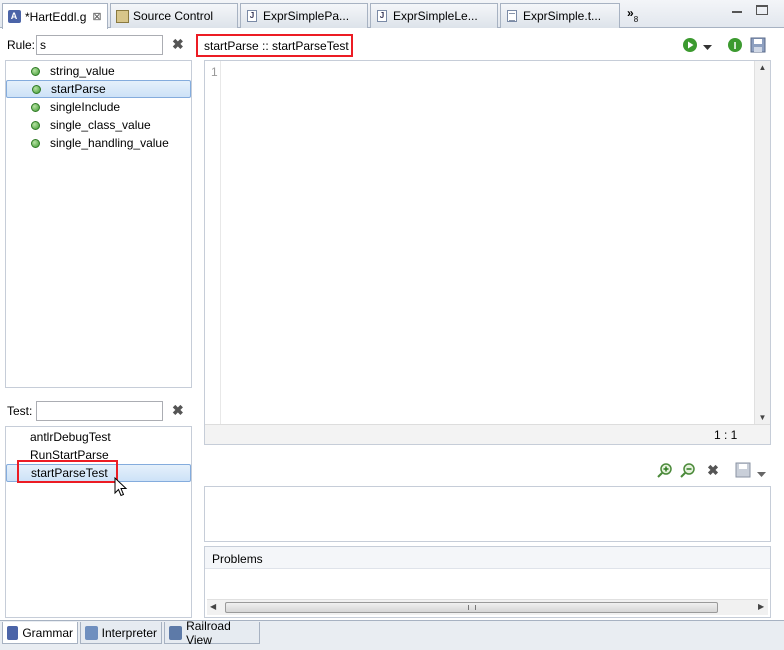  I want to click on mouse-cursor-icon, so click(121, 487).